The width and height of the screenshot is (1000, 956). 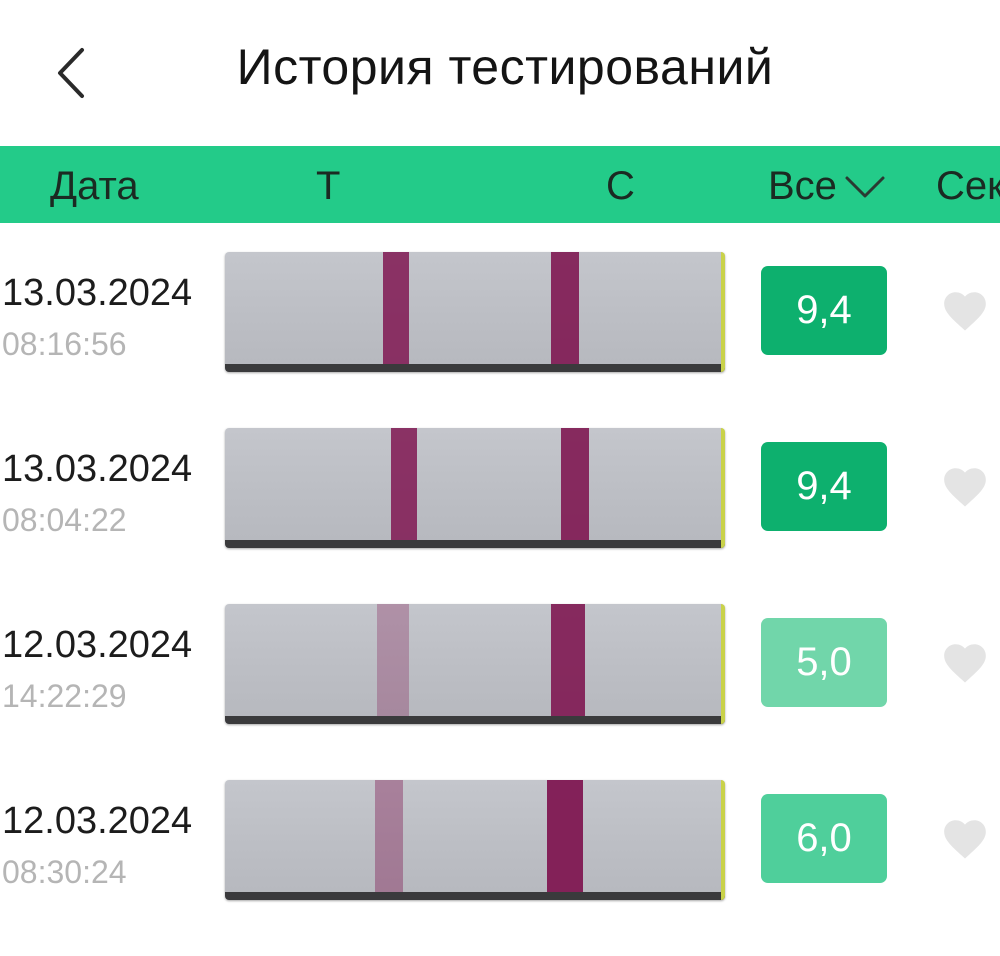 I want to click on score-badge: 5,0, so click(x=824, y=662).